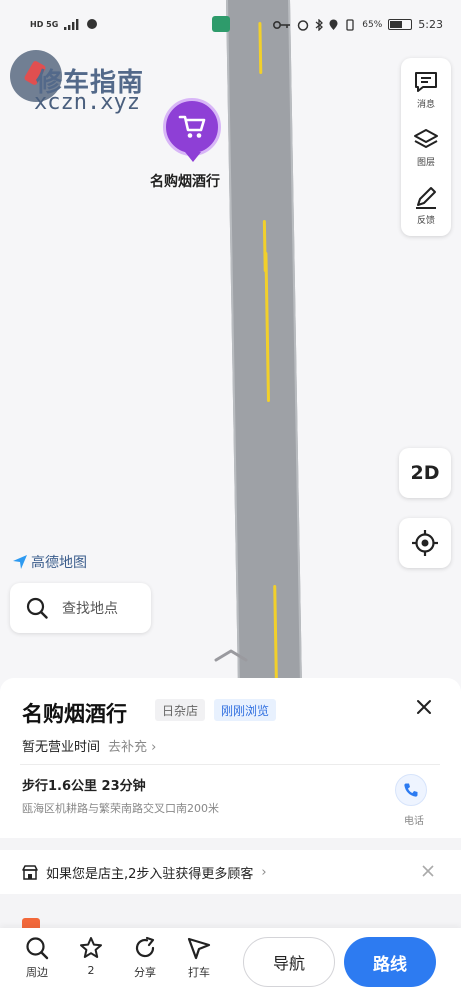  I want to click on feedback-icon, so click(426, 198).